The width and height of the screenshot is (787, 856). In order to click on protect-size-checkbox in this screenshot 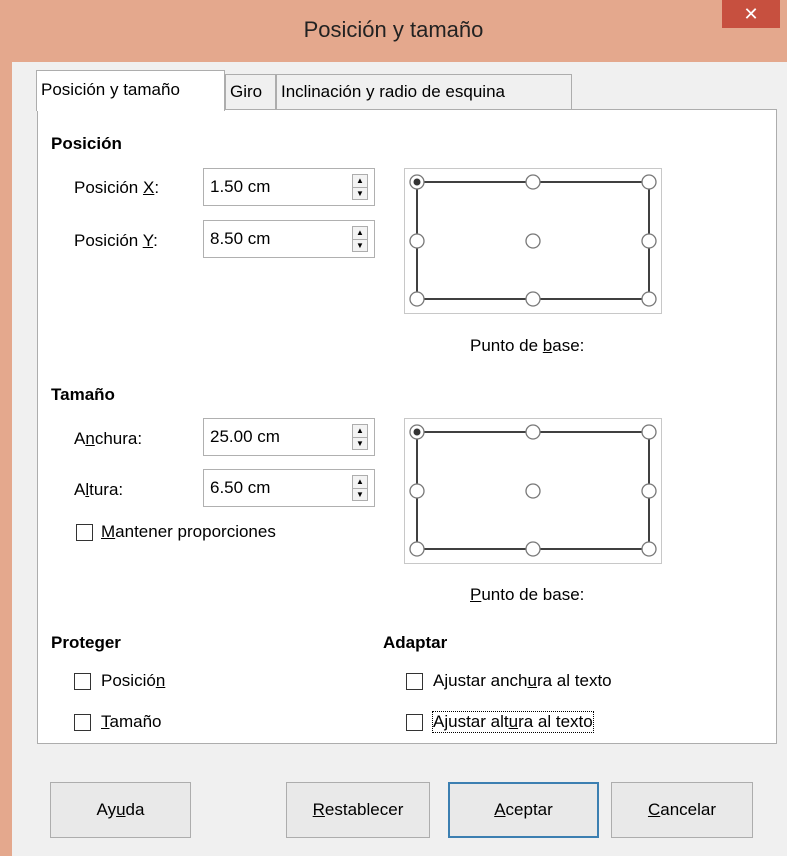, I will do `click(82, 722)`.